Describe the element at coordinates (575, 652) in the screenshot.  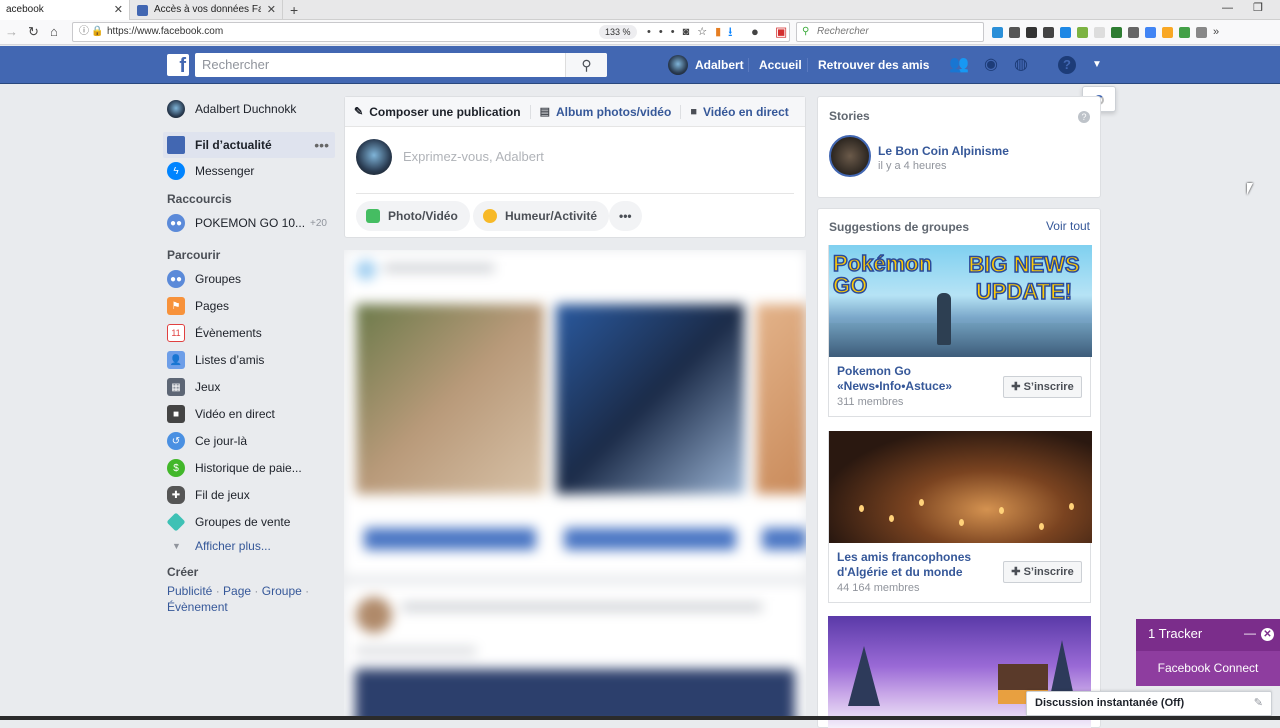
I see `blurred-post-card` at that location.